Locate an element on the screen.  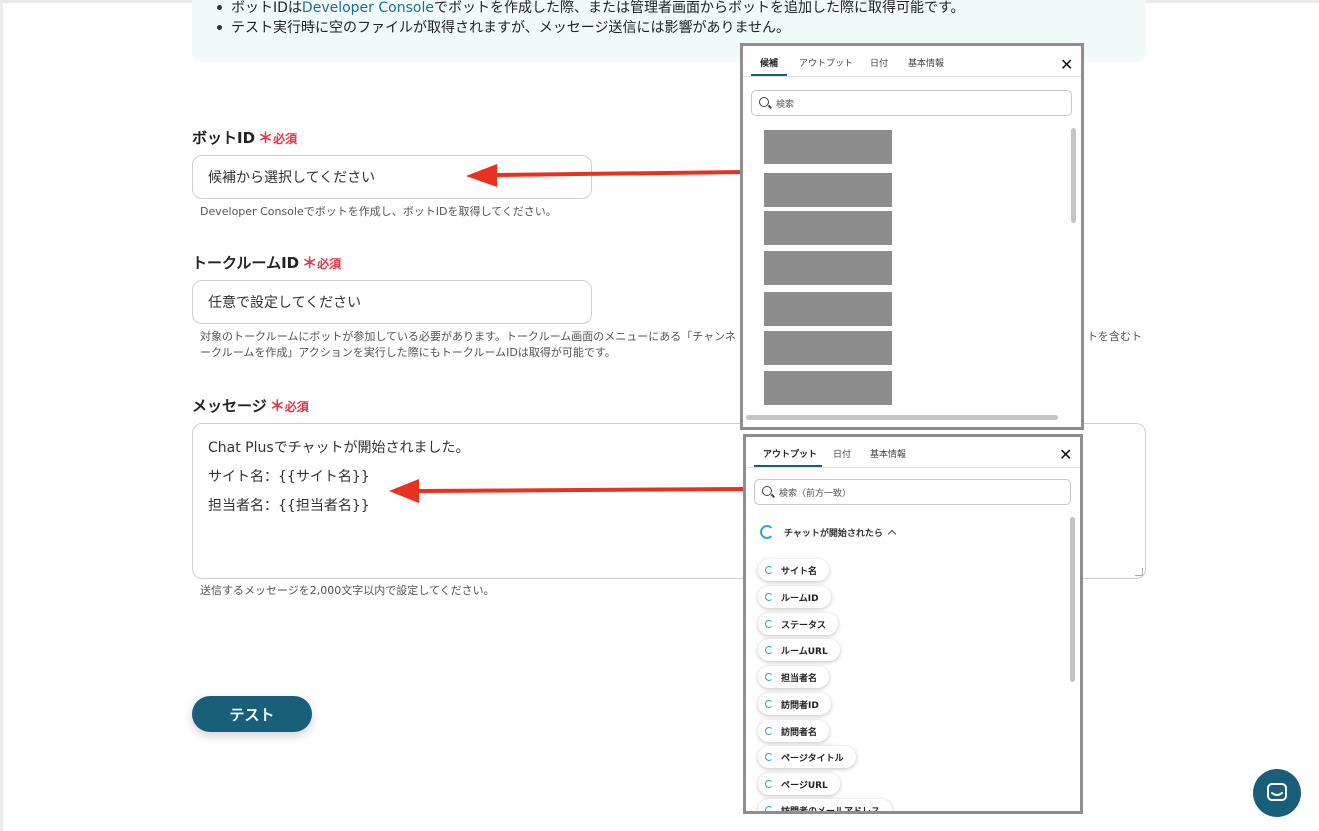
output-item-label: ページURL is located at coordinates (804, 785).